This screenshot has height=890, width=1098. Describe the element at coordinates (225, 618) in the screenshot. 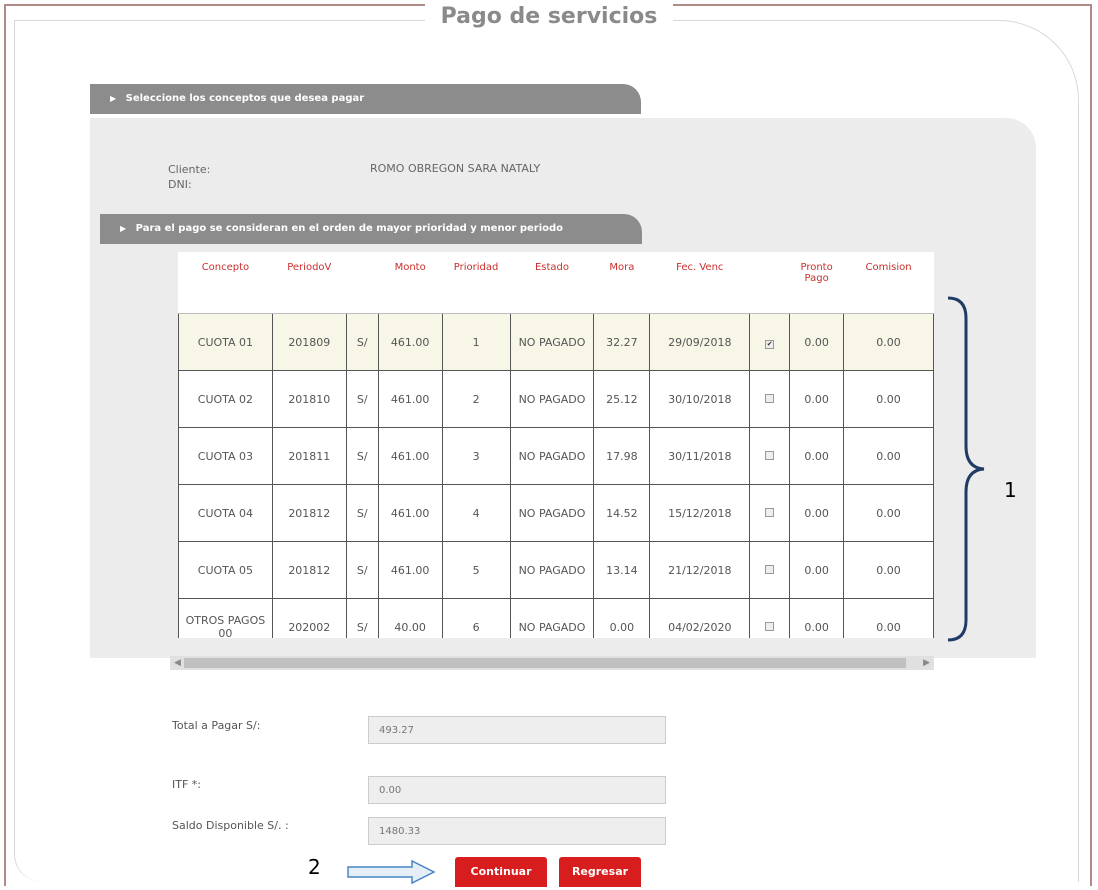

I see `cell-concepto: OTROS PAGOS 00` at that location.